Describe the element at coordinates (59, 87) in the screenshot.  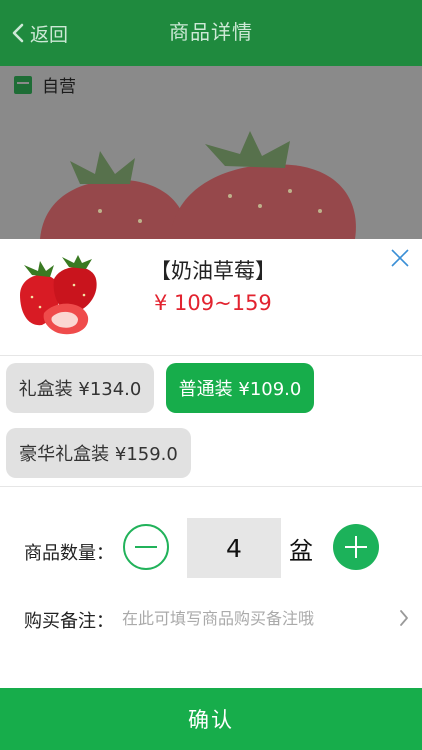
I see `store-label: 自营` at that location.